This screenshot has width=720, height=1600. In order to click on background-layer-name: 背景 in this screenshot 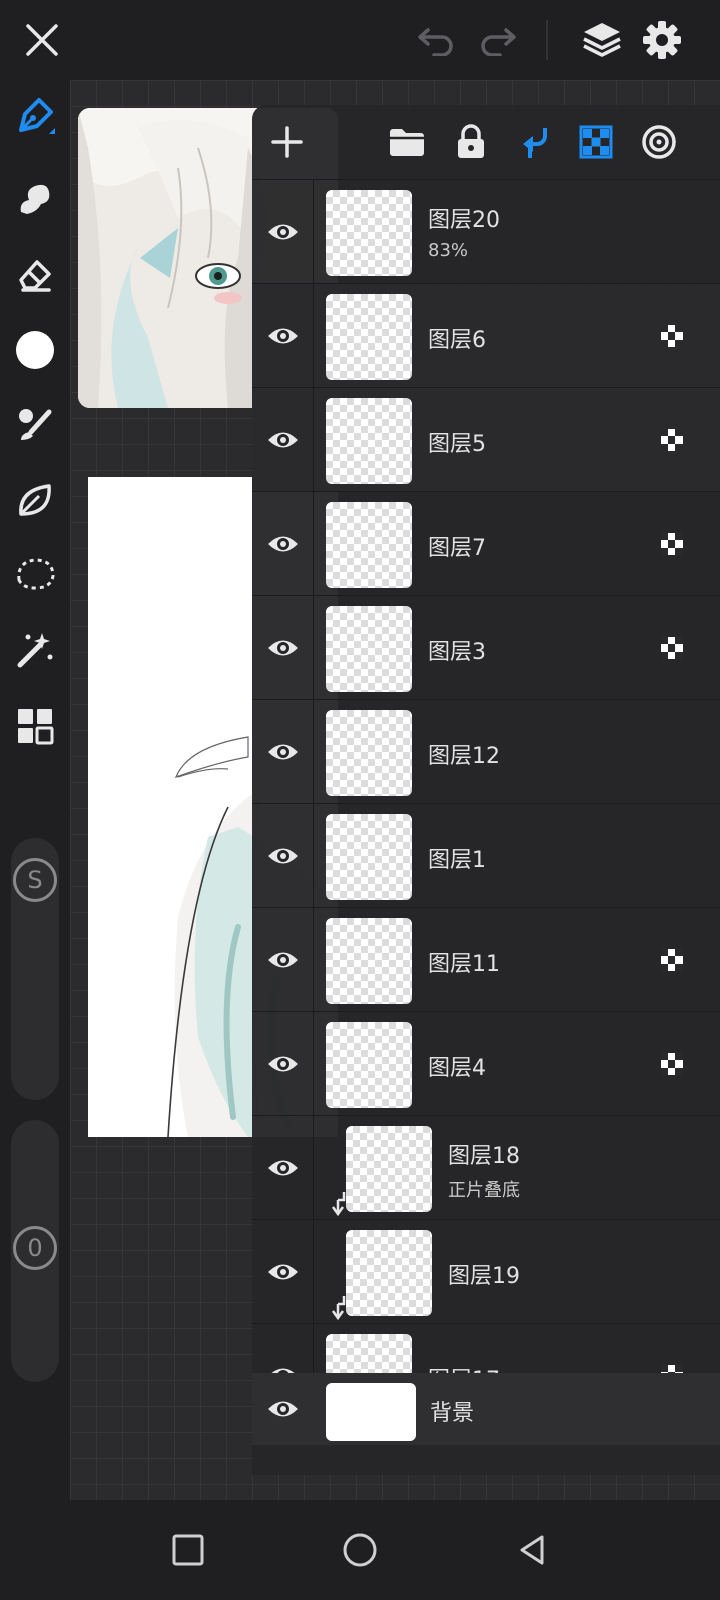, I will do `click(452, 1413)`.